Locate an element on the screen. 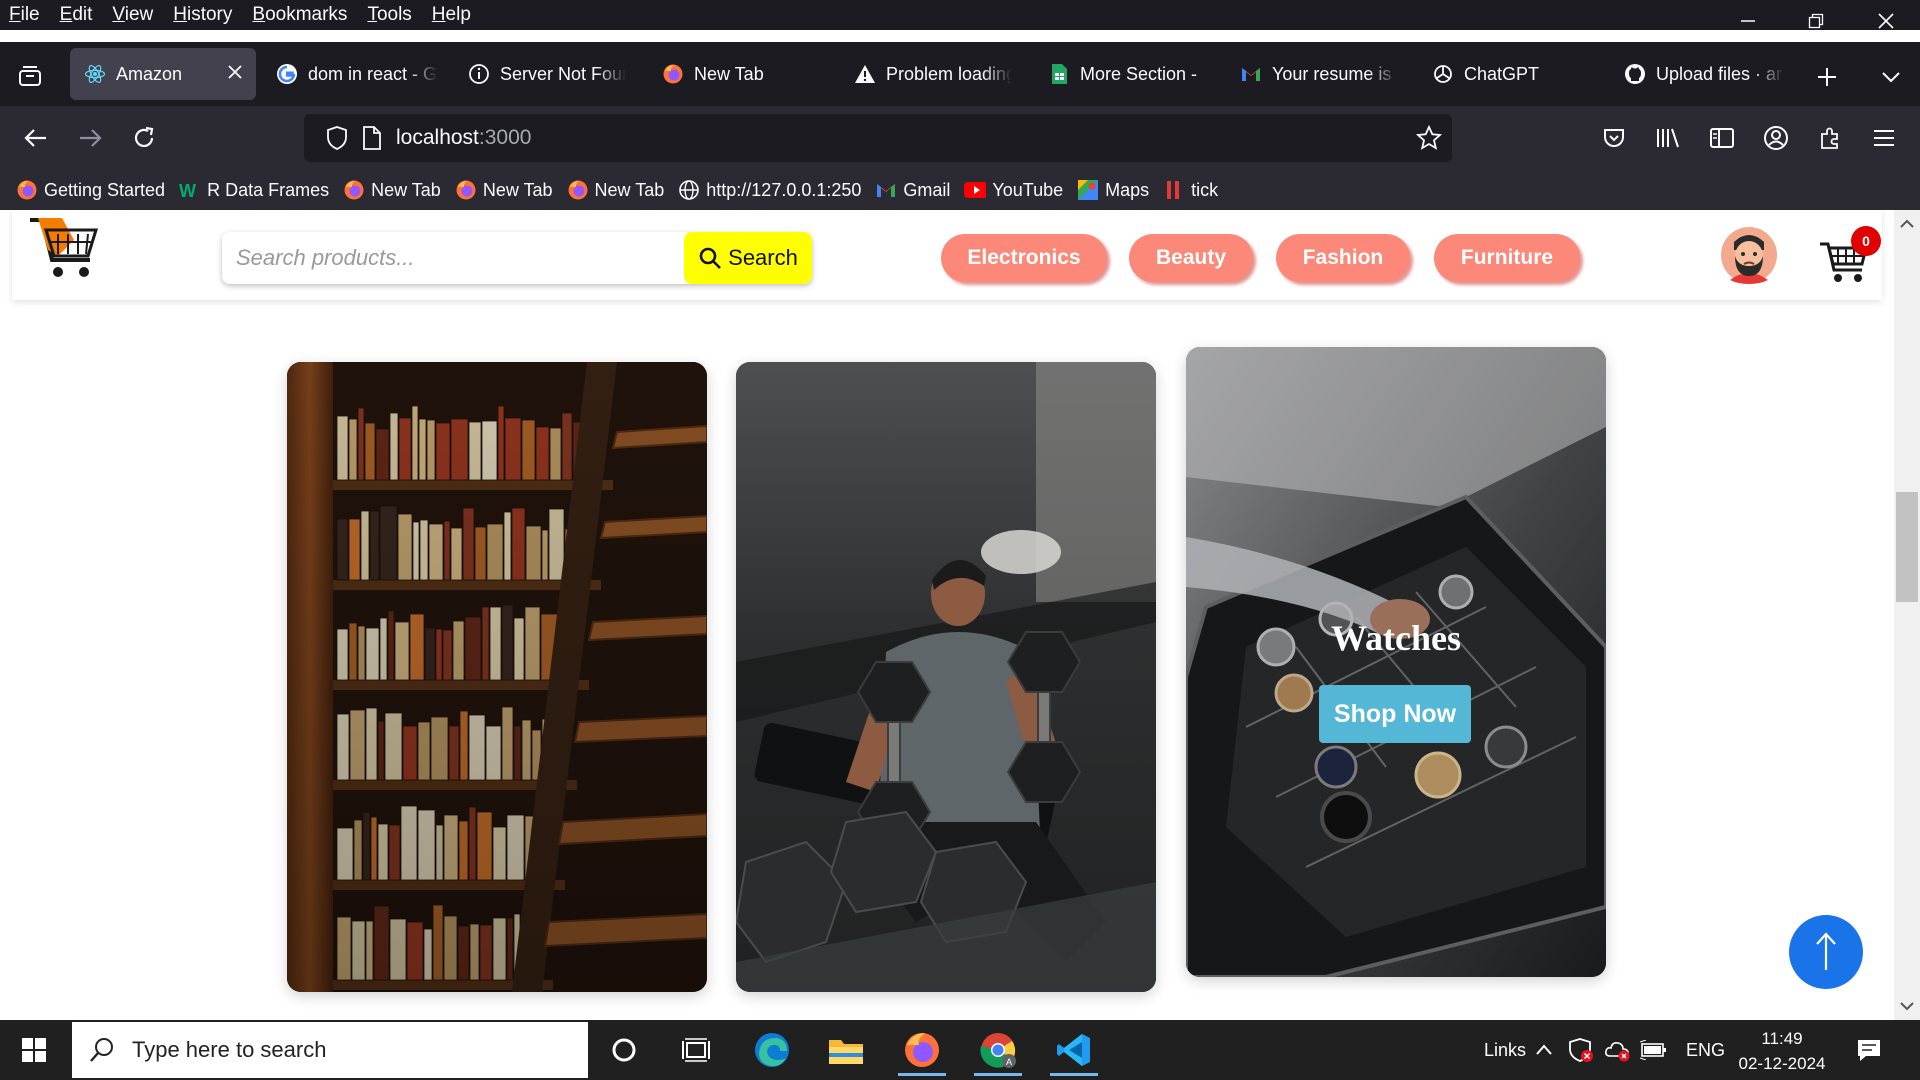 The height and width of the screenshot is (1080, 1920). library-button is located at coordinates (1668, 138).